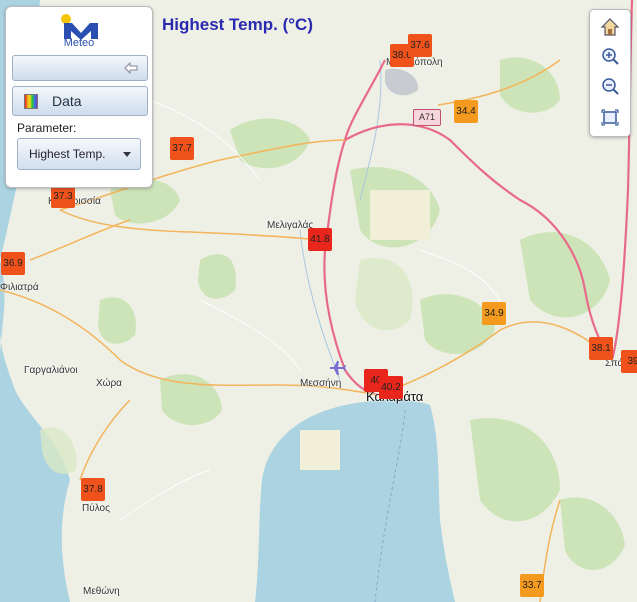 This screenshot has height=602, width=637. What do you see at coordinates (290, 225) in the screenshot?
I see `place-label: Μελιγαλάς` at bounding box center [290, 225].